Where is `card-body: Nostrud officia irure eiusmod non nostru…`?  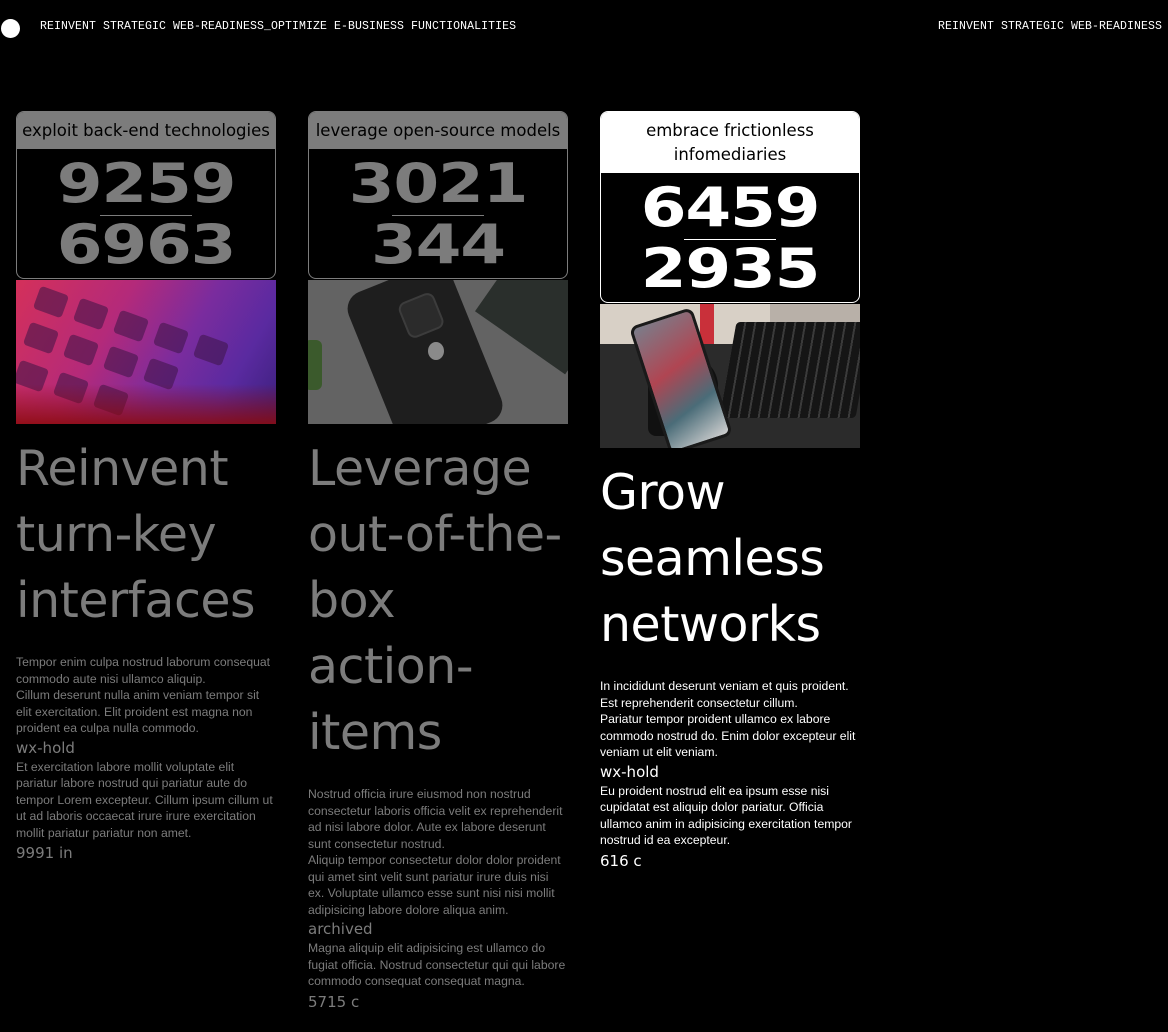 card-body: Nostrud officia irure eiusmod non nostru… is located at coordinates (438, 852).